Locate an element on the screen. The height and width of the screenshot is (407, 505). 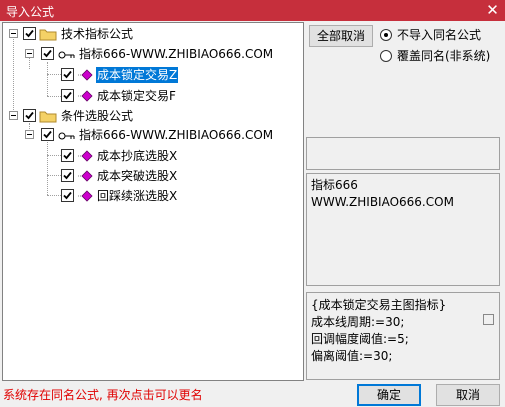
formula-line: 回调幅度阈值:=5; is located at coordinates (360, 339).